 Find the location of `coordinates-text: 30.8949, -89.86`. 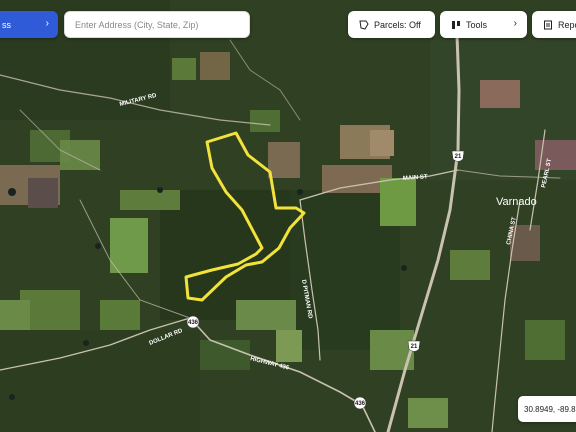

coordinates-text: 30.8949, -89.86 is located at coordinates (550, 409).